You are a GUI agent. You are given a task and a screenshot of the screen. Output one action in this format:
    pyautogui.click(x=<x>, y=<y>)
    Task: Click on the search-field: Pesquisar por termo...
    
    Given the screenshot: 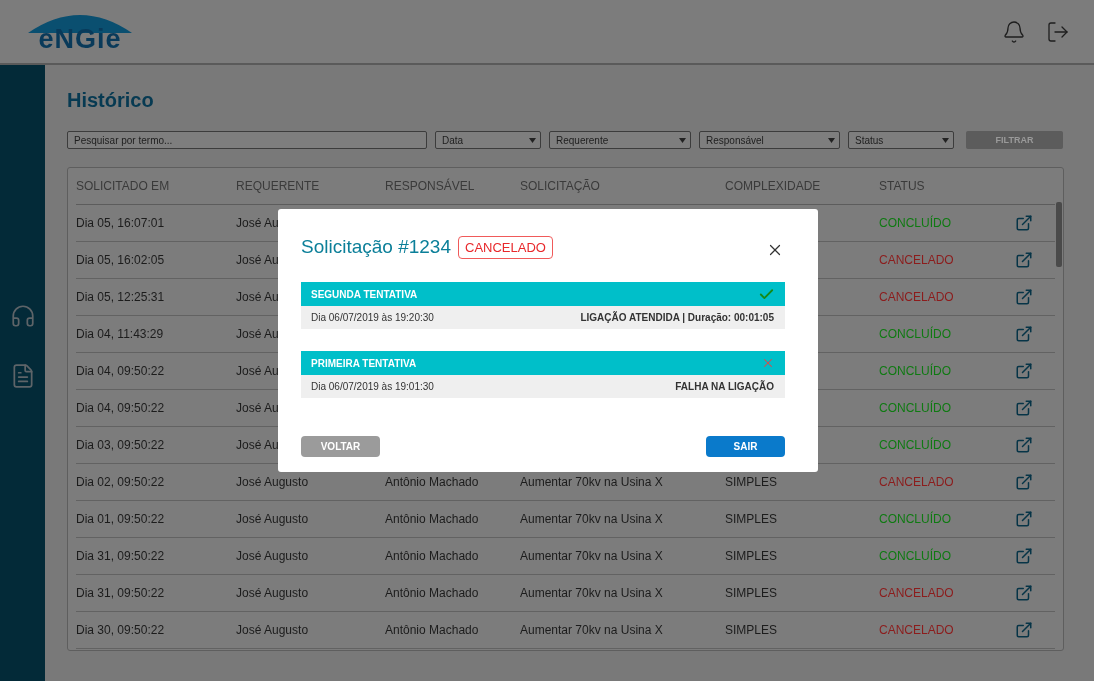 What is the action you would take?
    pyautogui.click(x=247, y=140)
    